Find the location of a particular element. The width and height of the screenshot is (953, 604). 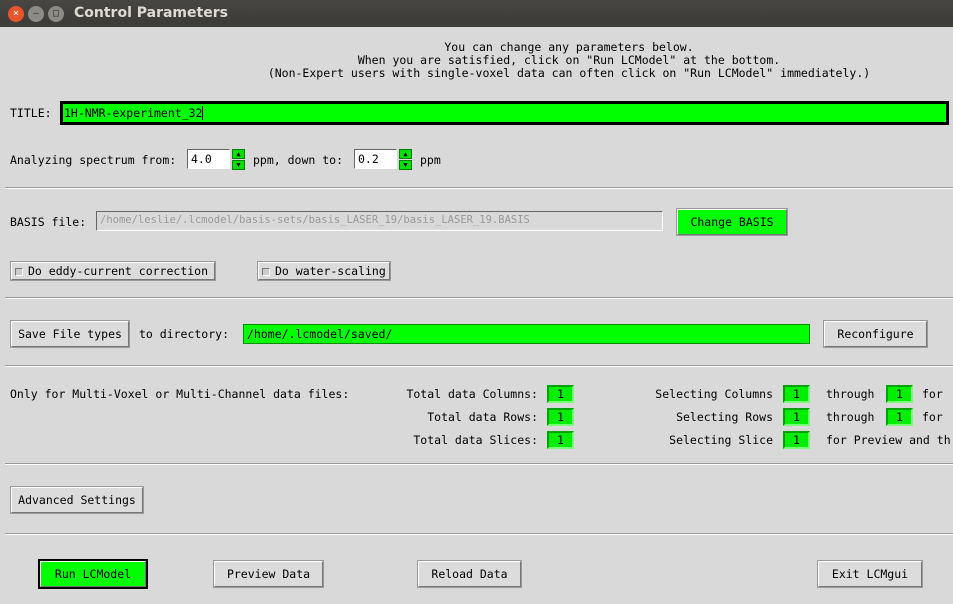

total-columns-input: 1 is located at coordinates (560, 394).